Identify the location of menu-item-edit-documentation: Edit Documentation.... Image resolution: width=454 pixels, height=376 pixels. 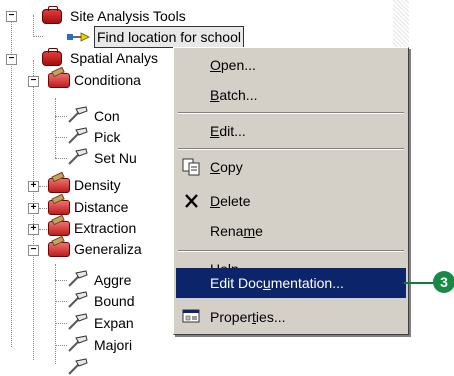
(291, 283).